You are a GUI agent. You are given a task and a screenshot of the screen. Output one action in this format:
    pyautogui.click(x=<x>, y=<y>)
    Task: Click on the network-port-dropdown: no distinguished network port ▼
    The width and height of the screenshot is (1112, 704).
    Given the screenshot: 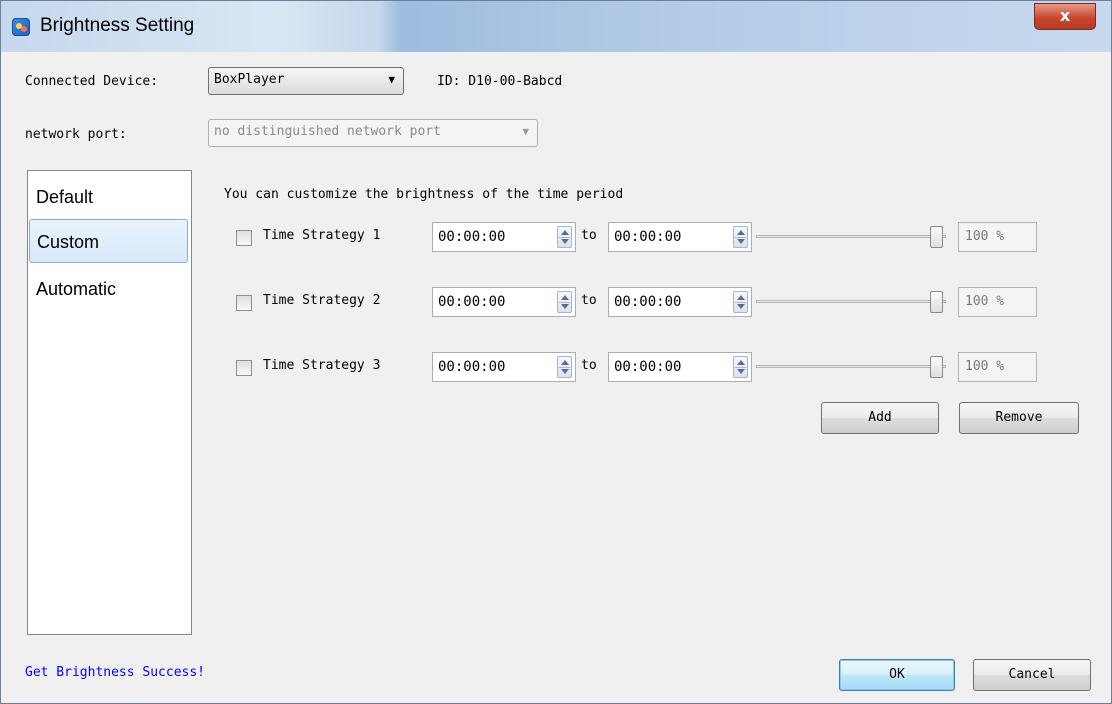 What is the action you would take?
    pyautogui.click(x=373, y=133)
    